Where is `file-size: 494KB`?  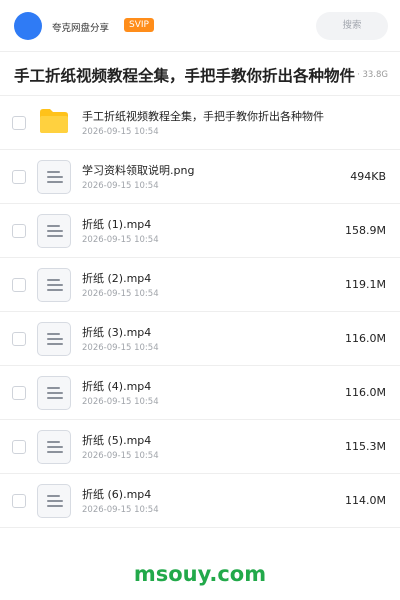 file-size: 494KB is located at coordinates (368, 176).